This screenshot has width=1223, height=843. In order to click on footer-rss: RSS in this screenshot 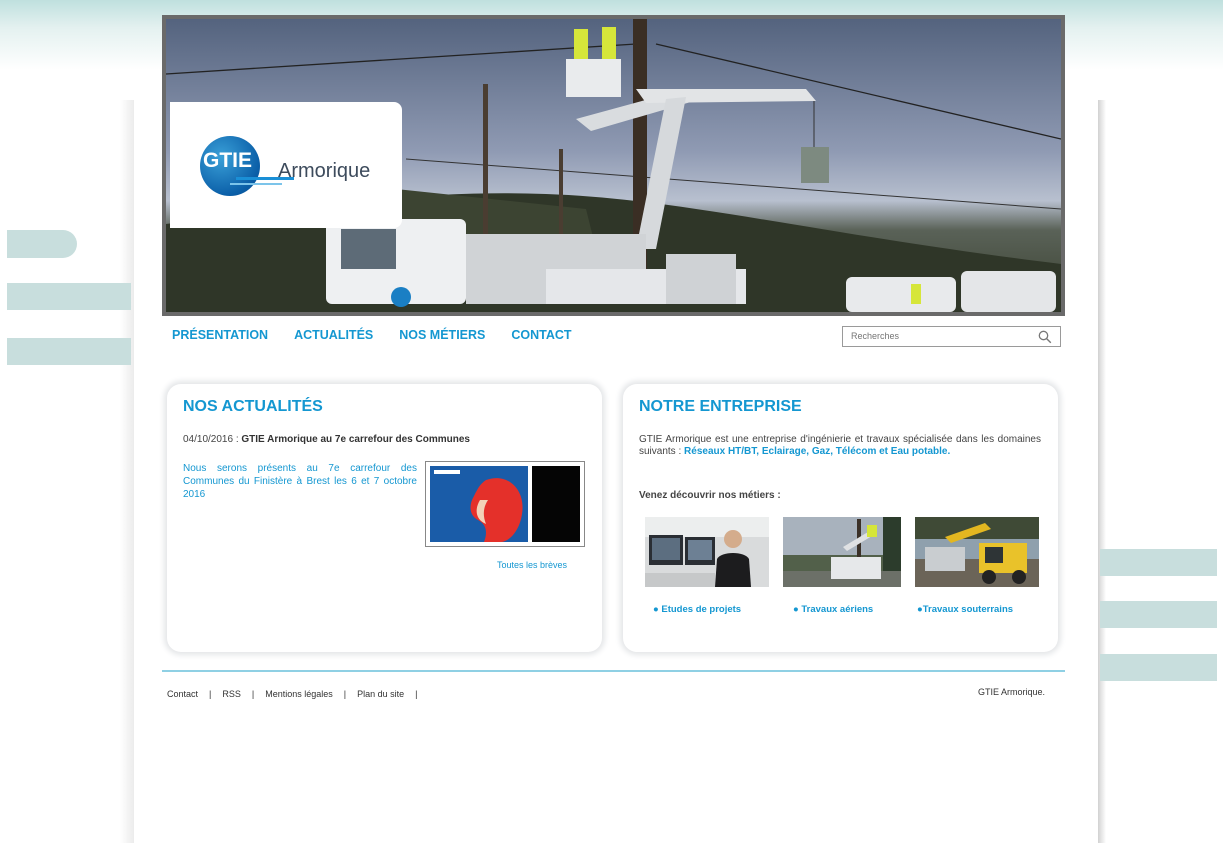, I will do `click(231, 694)`.